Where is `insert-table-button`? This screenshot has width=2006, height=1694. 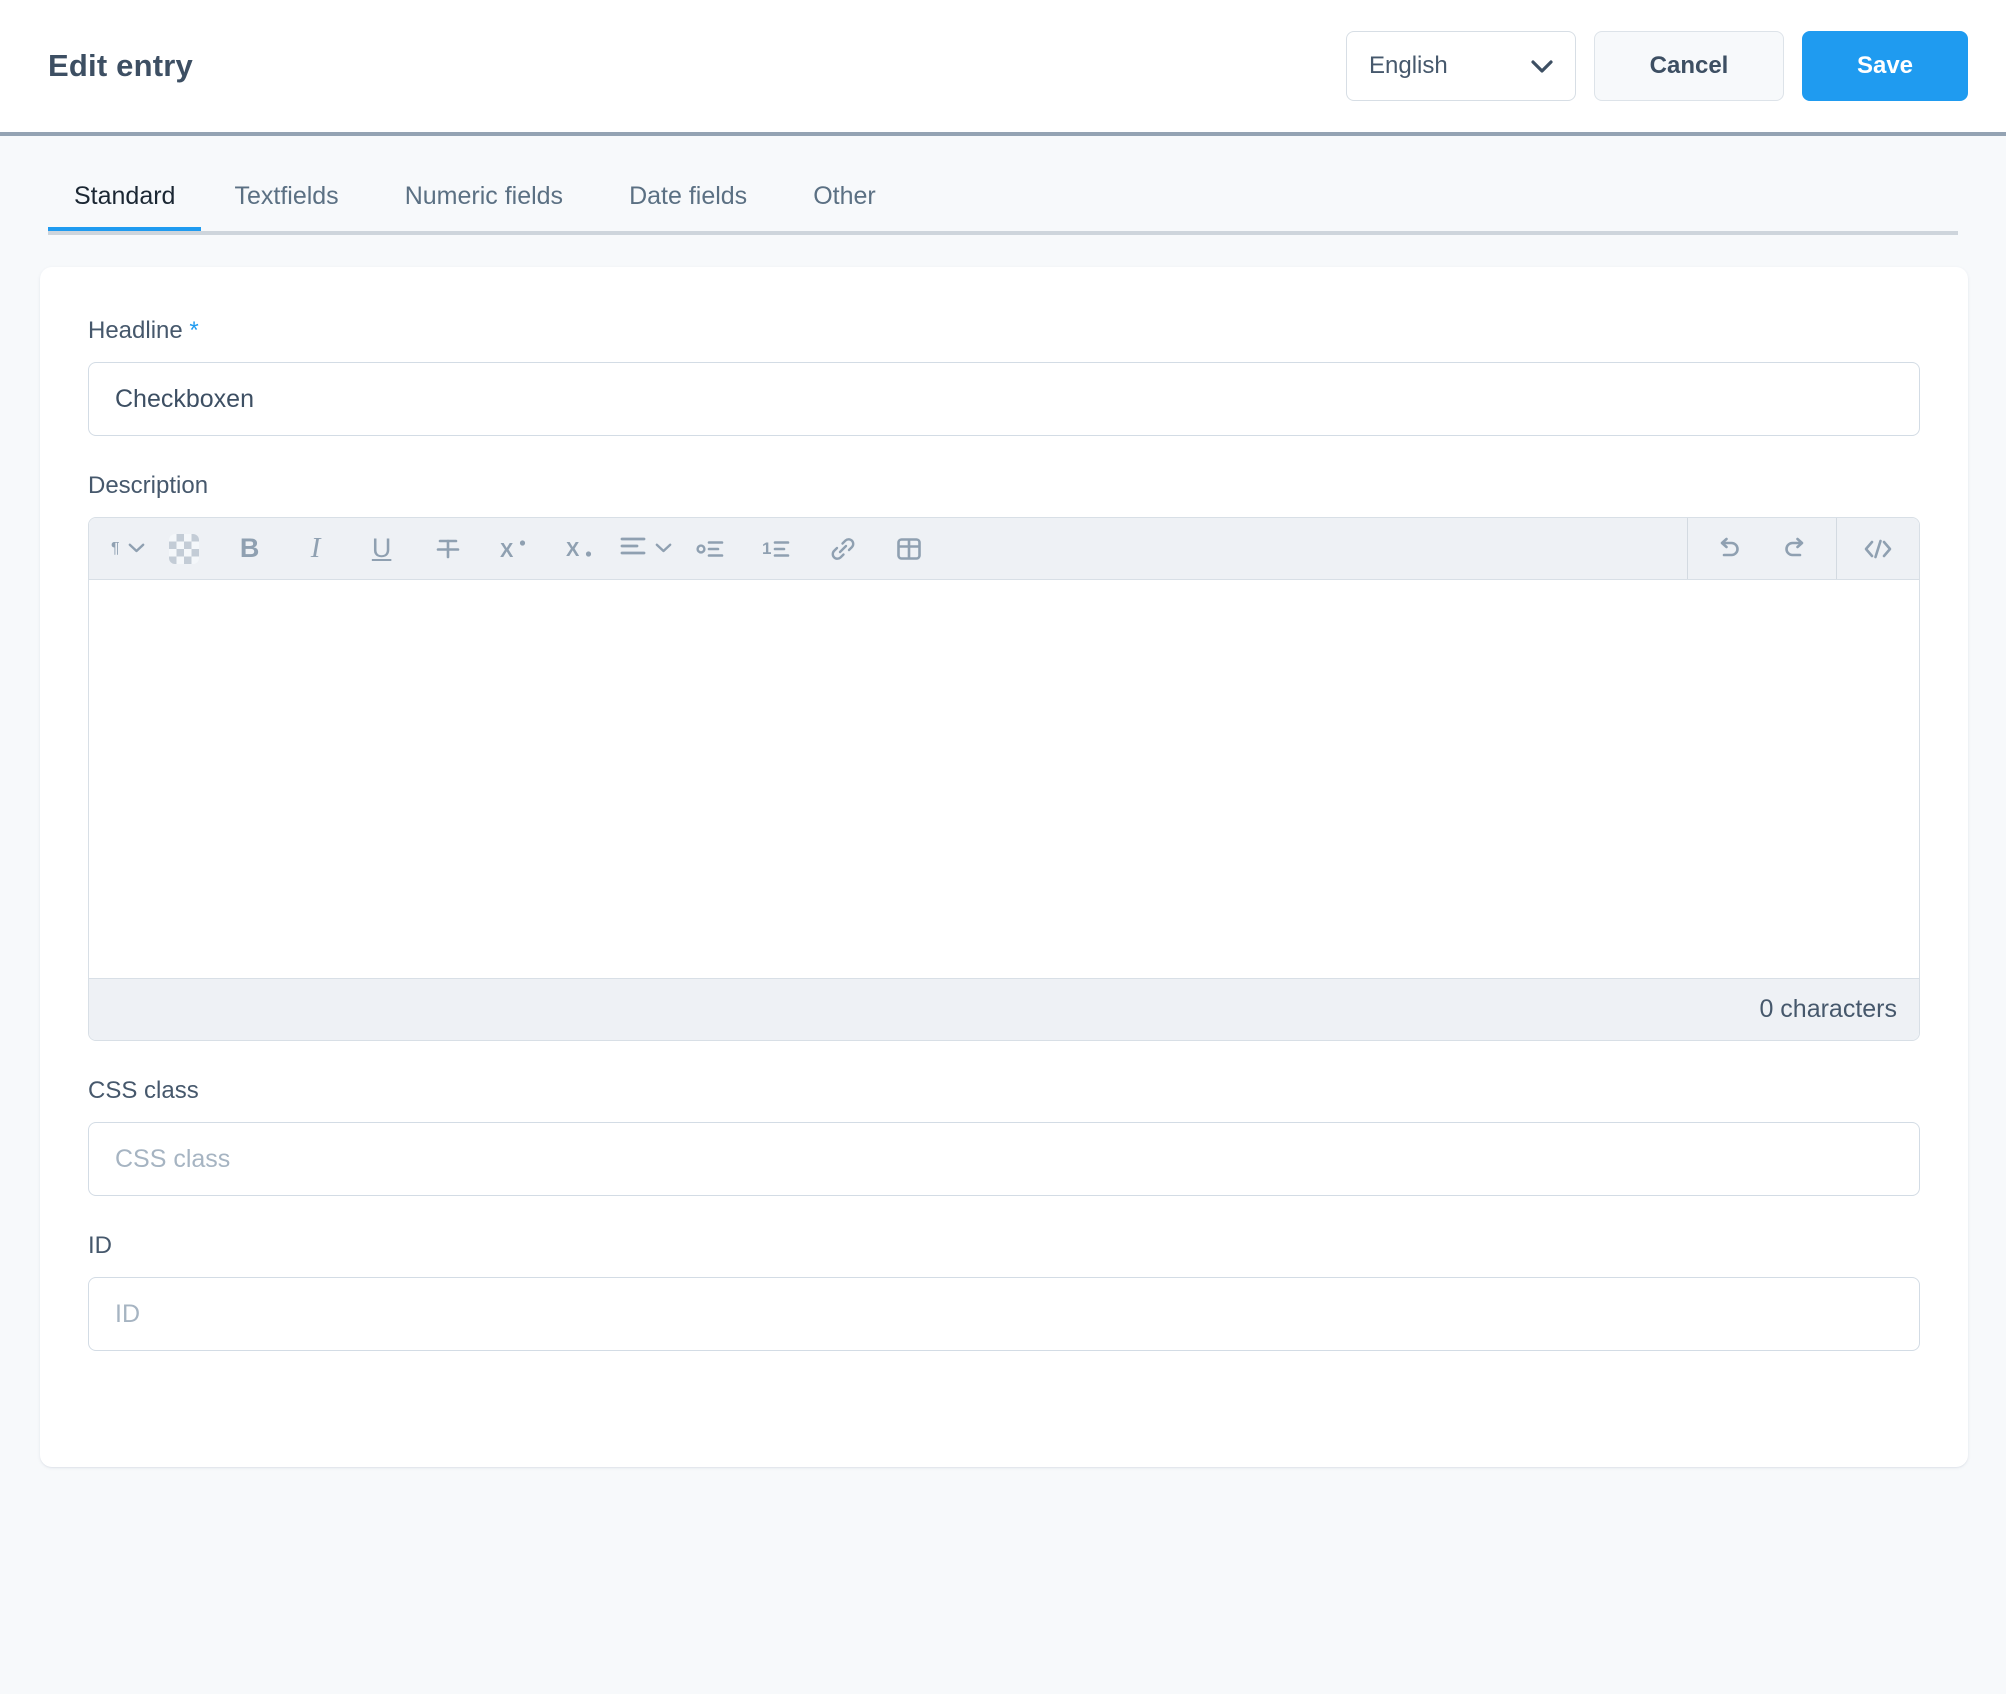
insert-table-button is located at coordinates (909, 549).